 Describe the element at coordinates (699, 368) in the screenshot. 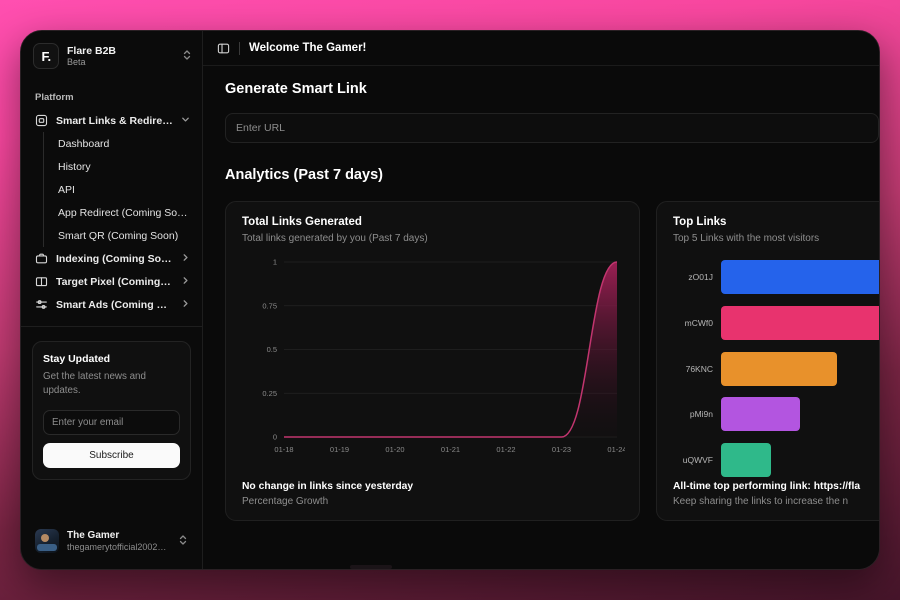

I see `bar-label: 76KNC` at that location.